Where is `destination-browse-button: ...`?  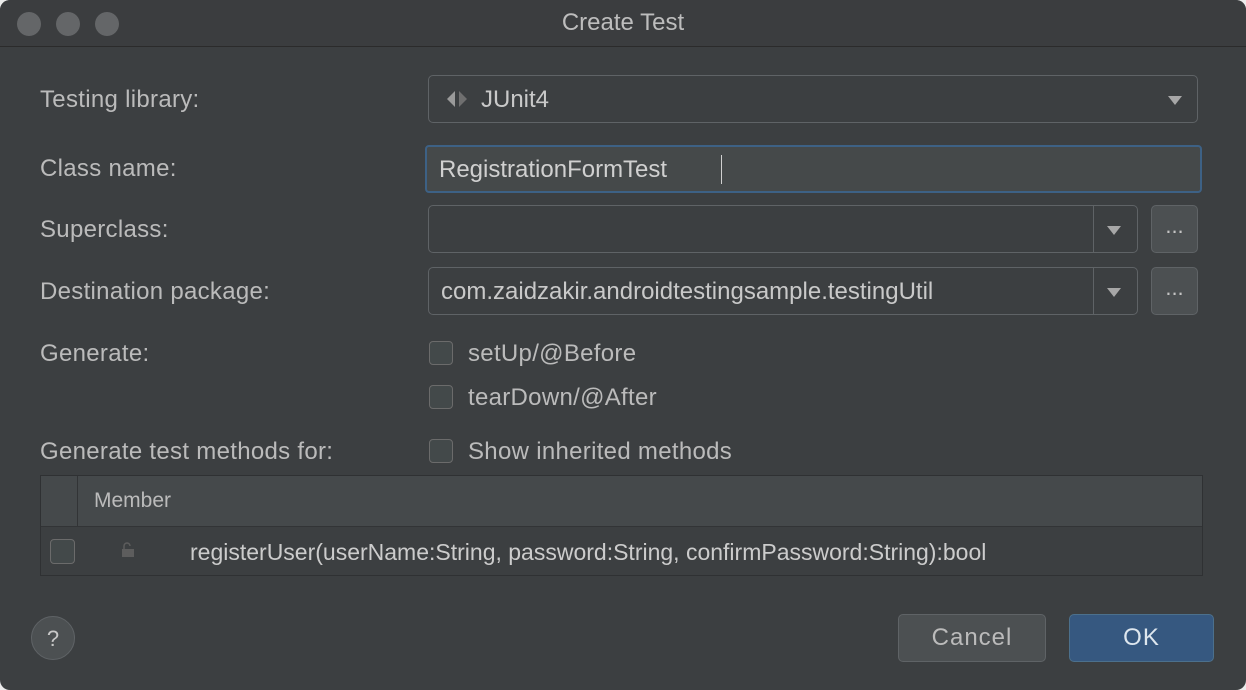 destination-browse-button: ... is located at coordinates (1174, 291).